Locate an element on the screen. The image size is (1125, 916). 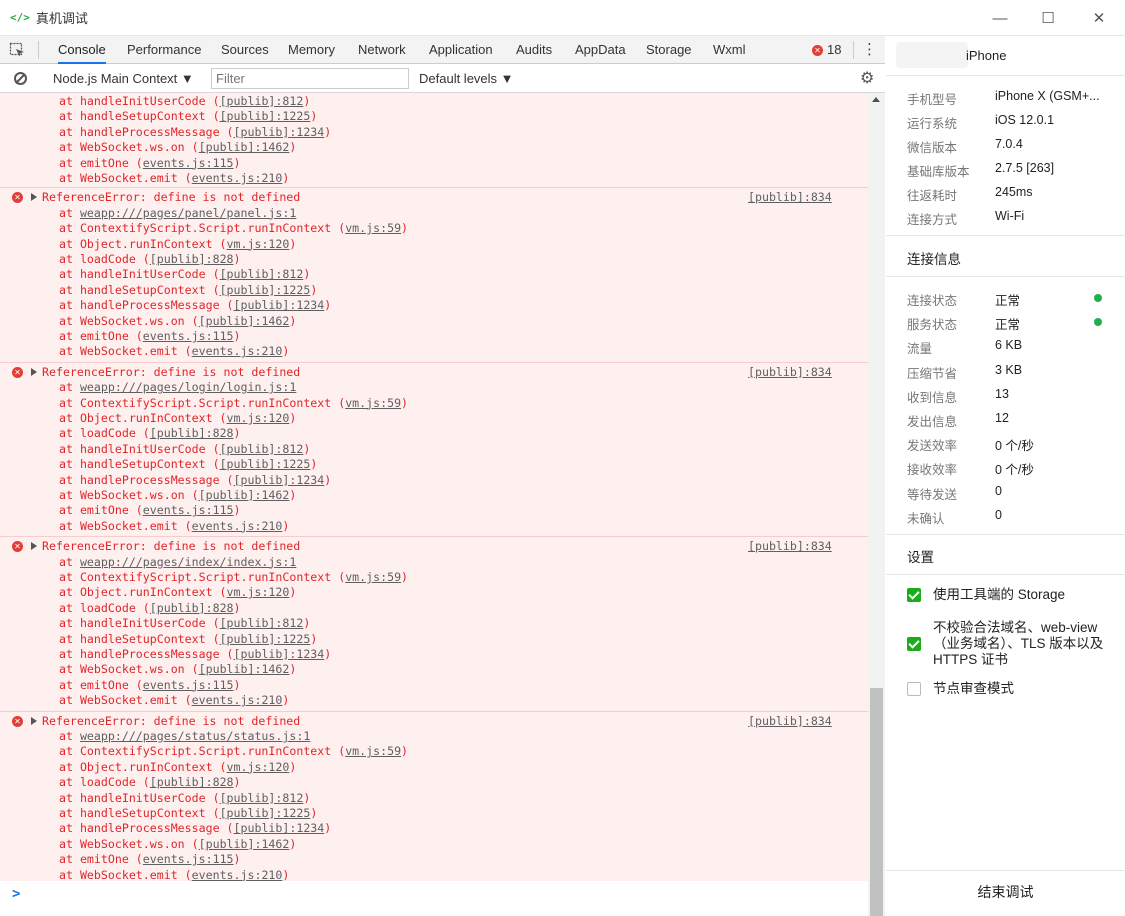
tab-wxml: Wxml is located at coordinates (729, 50).